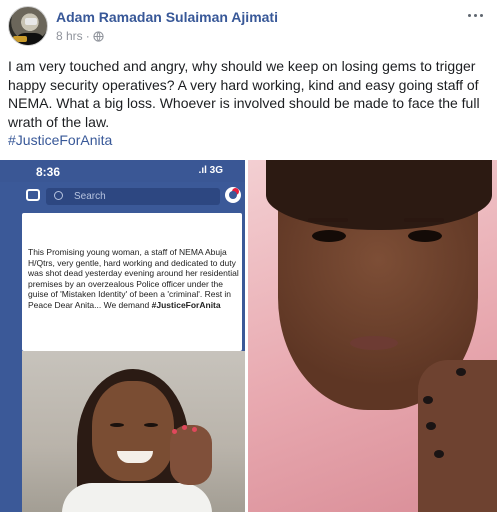  What do you see at coordinates (186, 304) in the screenshot?
I see `phone-caption-hashtag: #JusticeForAnita` at bounding box center [186, 304].